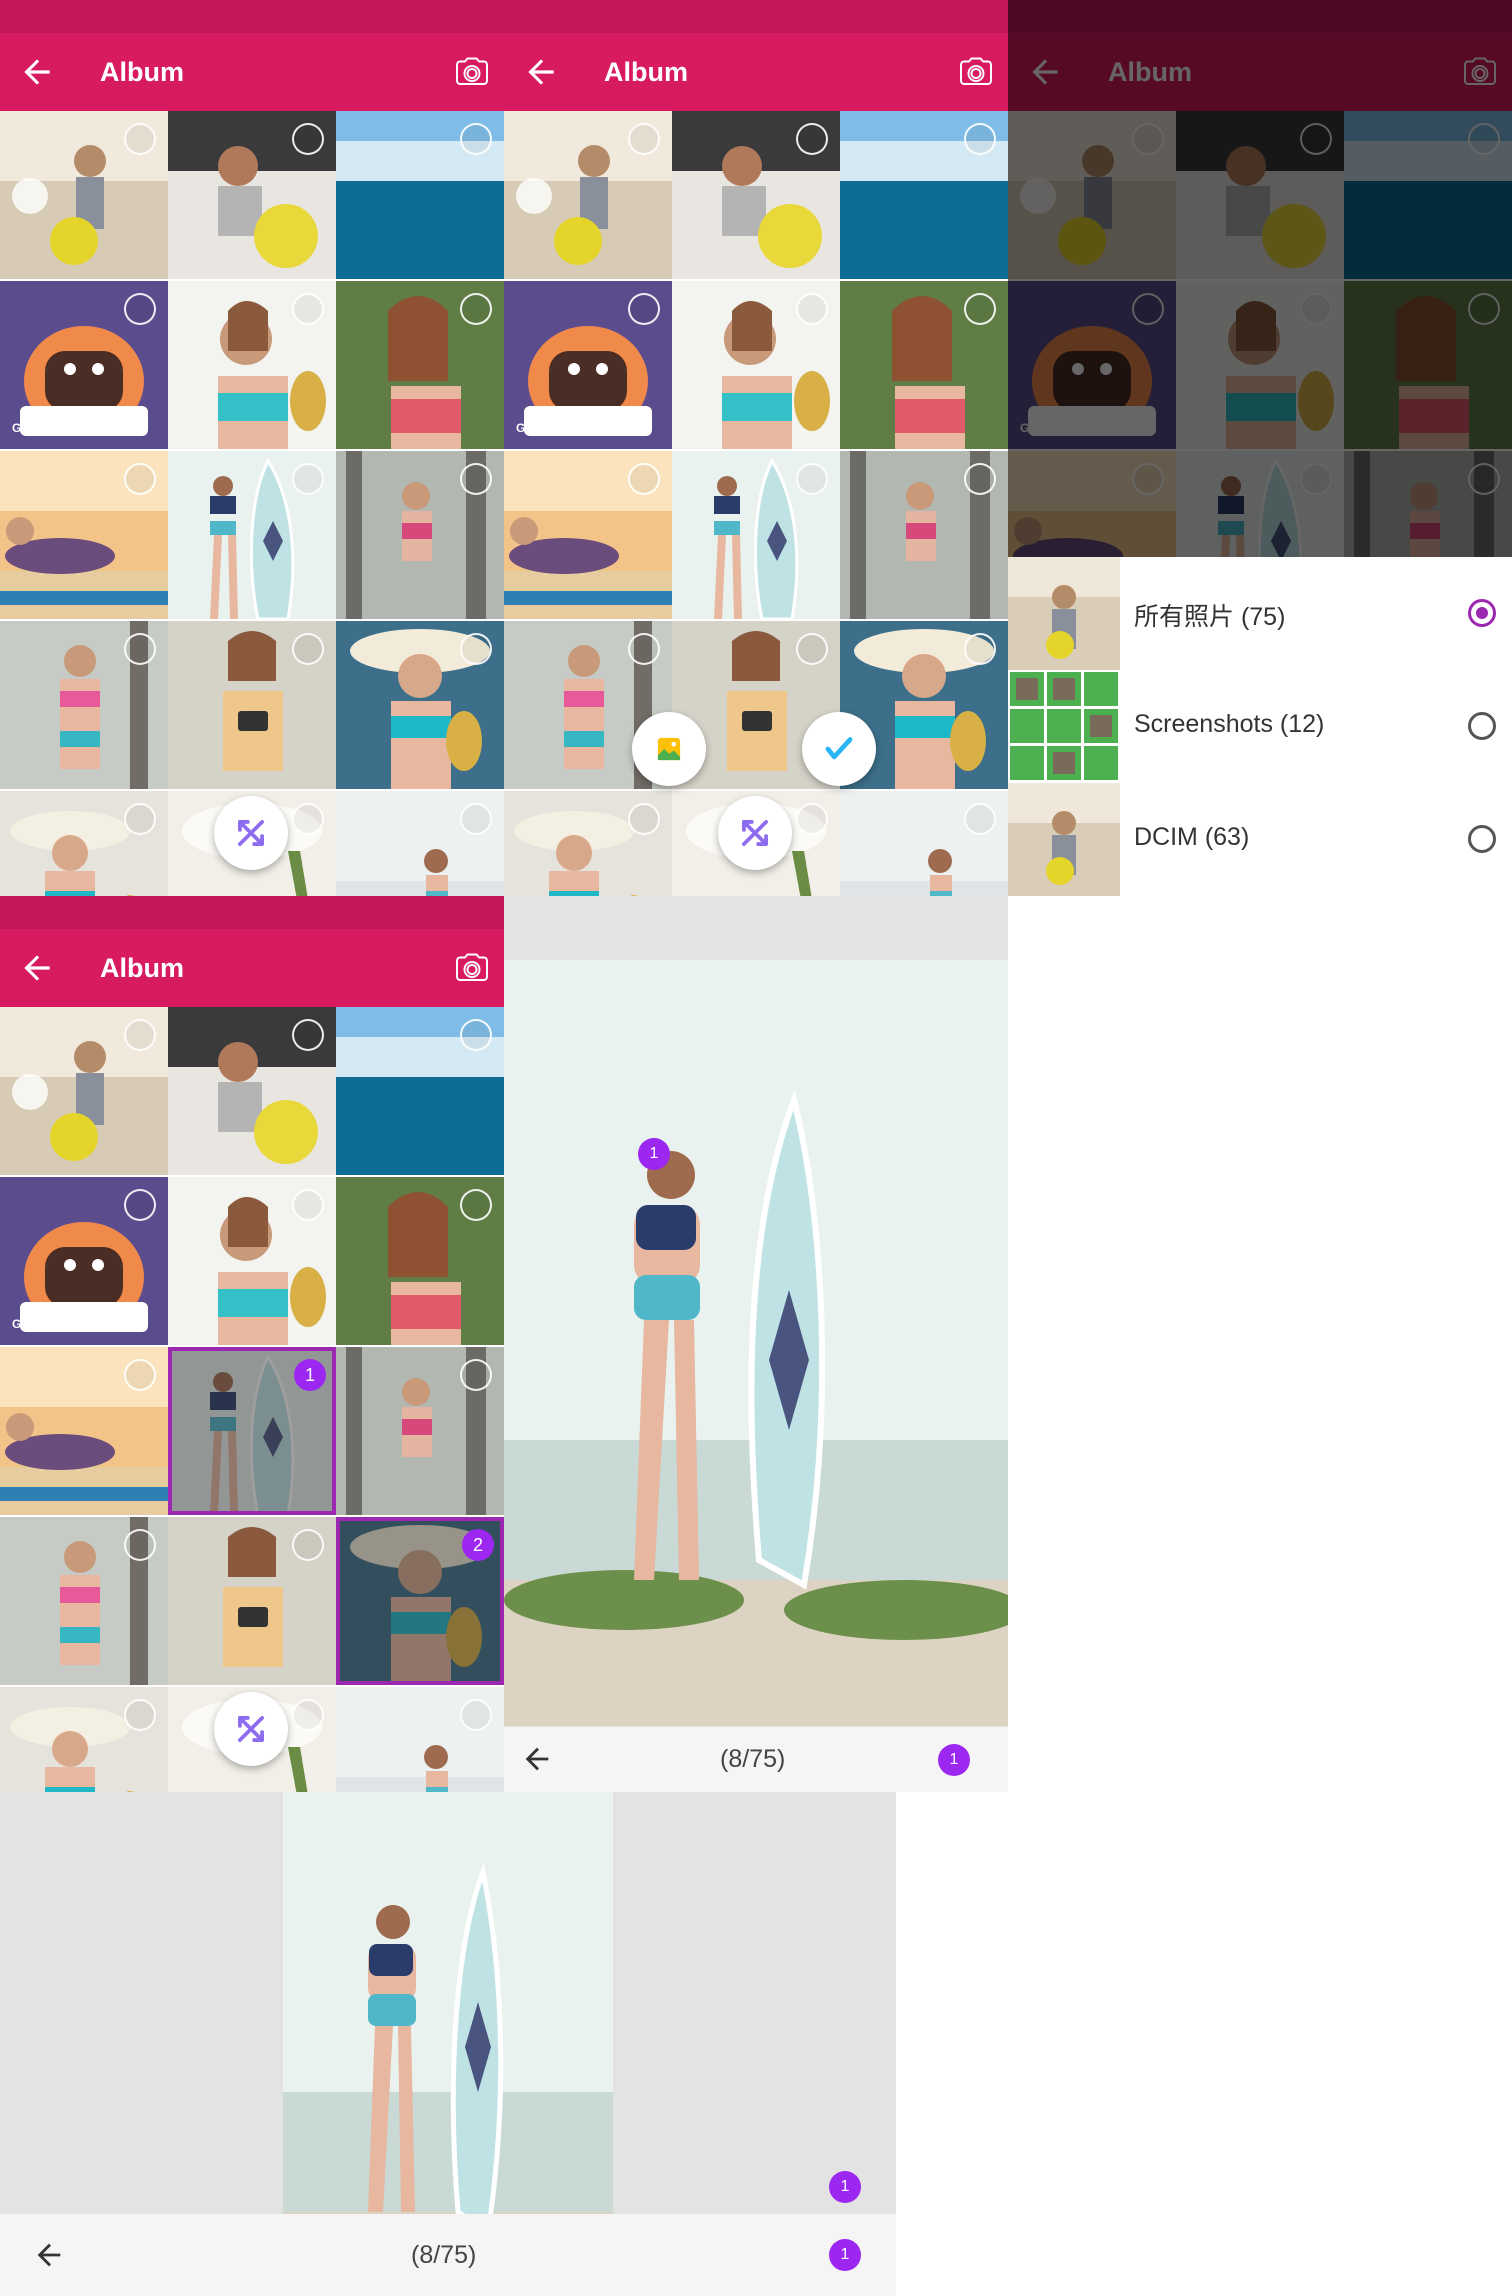  What do you see at coordinates (310, 1375) in the screenshot?
I see `selection-number-badge: 1` at bounding box center [310, 1375].